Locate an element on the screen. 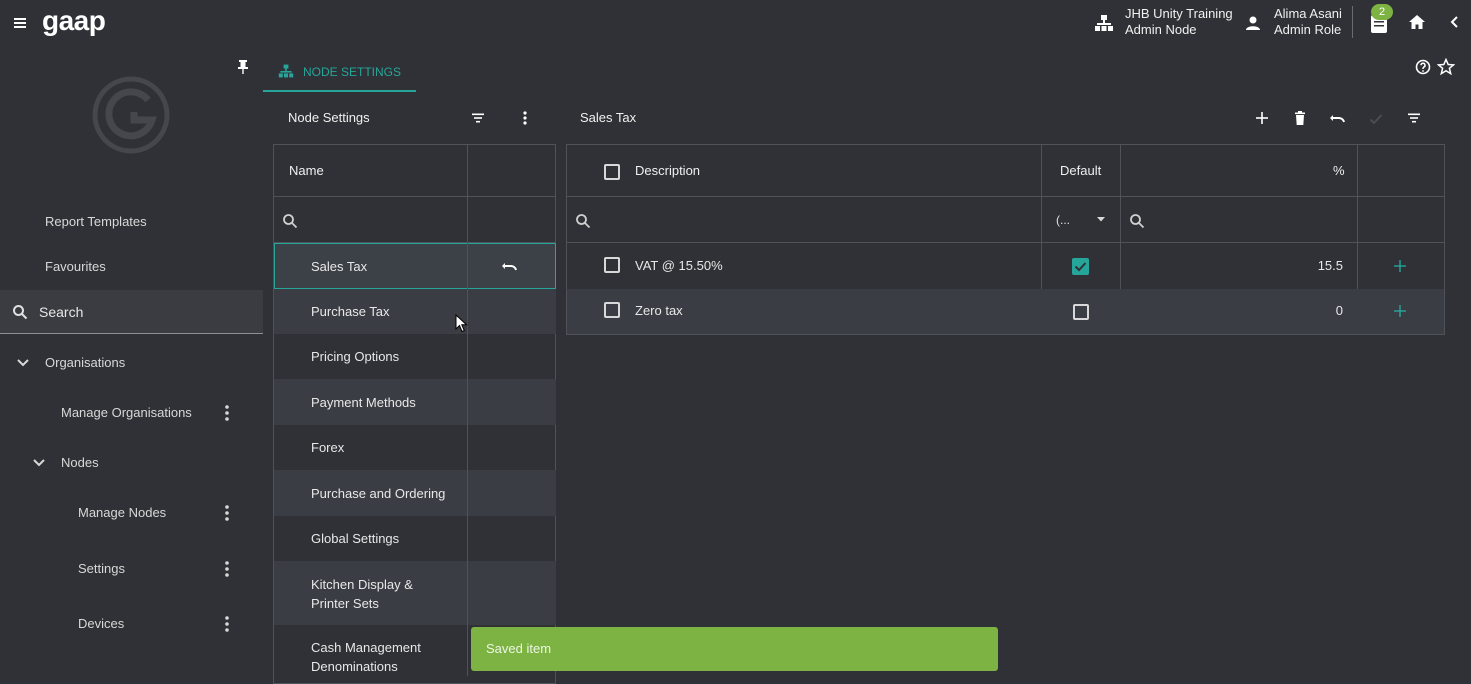 This screenshot has width=1471, height=684. notification-badge: 2 is located at coordinates (1382, 12).